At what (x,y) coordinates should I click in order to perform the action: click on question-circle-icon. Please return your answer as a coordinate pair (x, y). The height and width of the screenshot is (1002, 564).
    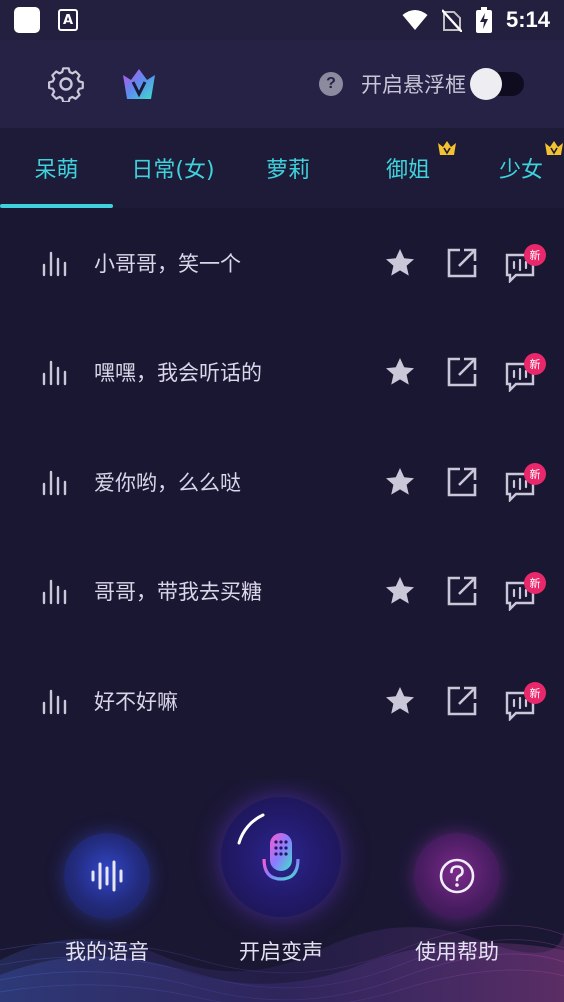
    Looking at the image, I should click on (457, 876).